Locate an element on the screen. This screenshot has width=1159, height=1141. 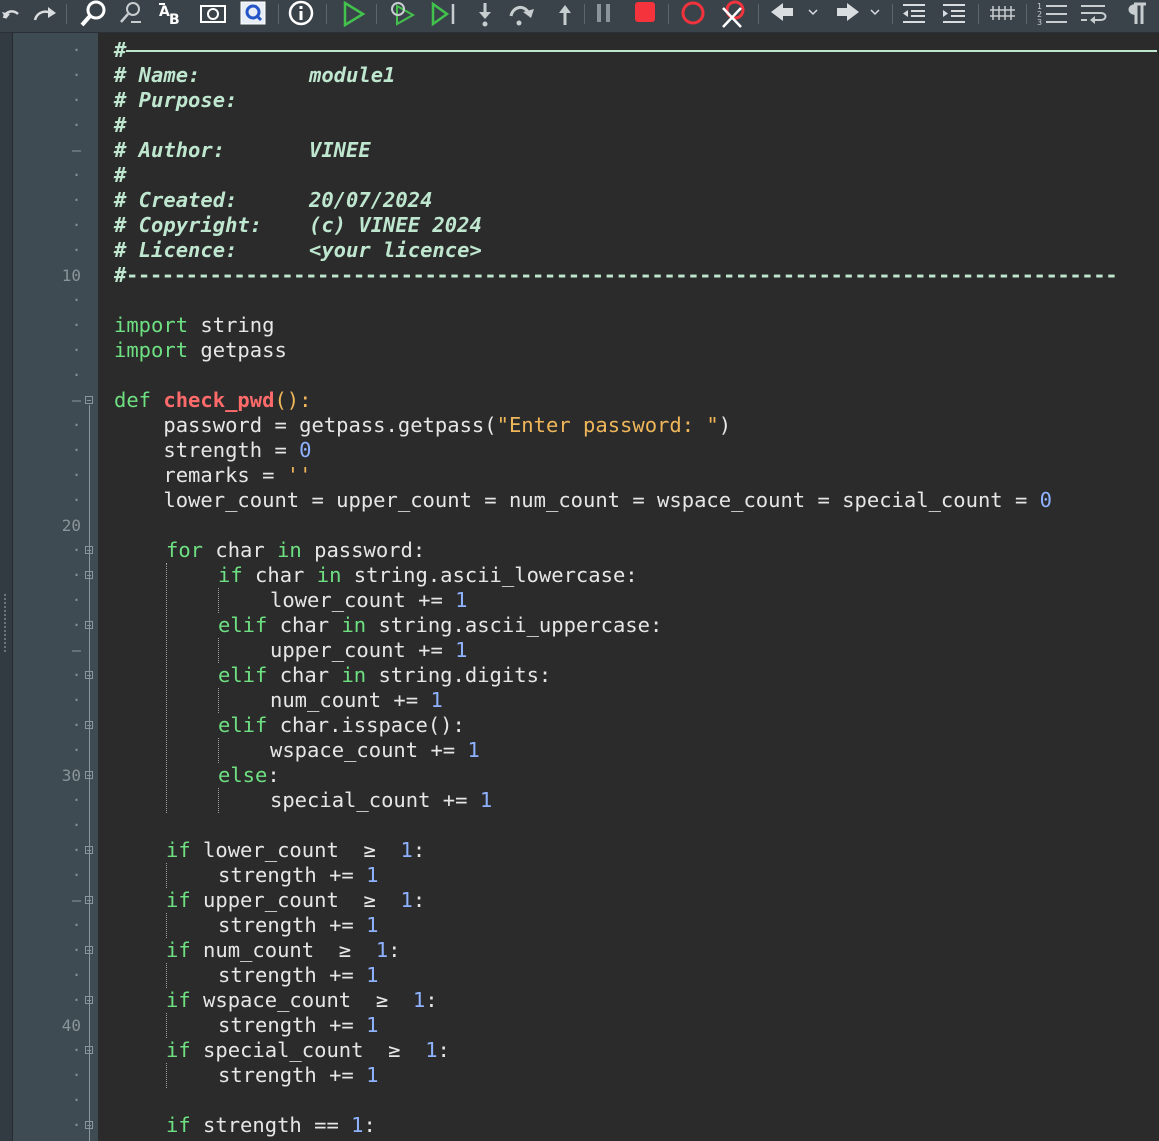
run-icon is located at coordinates (353, 14).